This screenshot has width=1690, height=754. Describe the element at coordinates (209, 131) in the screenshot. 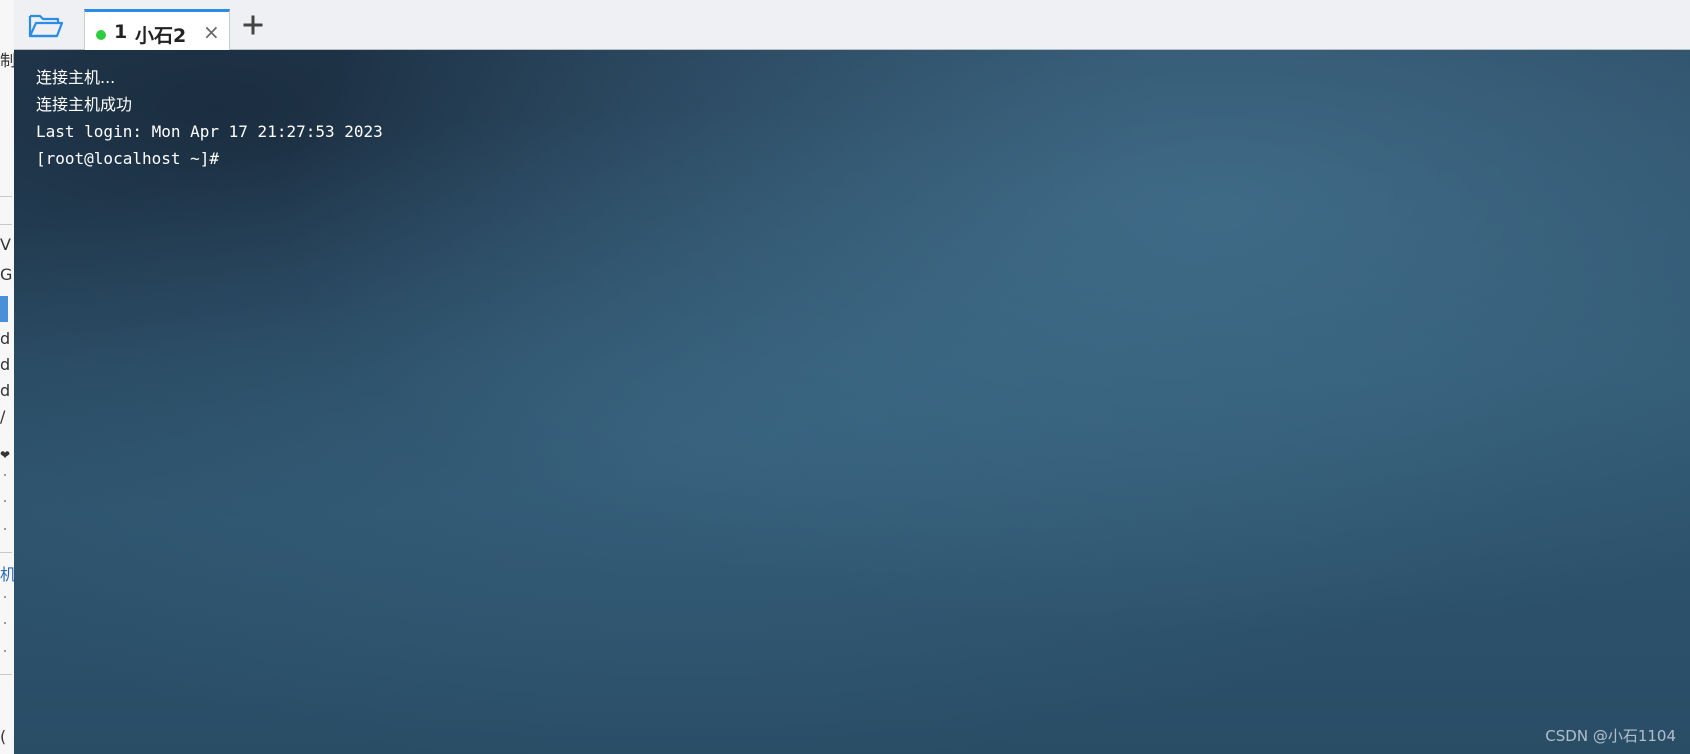

I see `terminal-line: Last login: Mon Apr 17 21:27:53 2023` at that location.